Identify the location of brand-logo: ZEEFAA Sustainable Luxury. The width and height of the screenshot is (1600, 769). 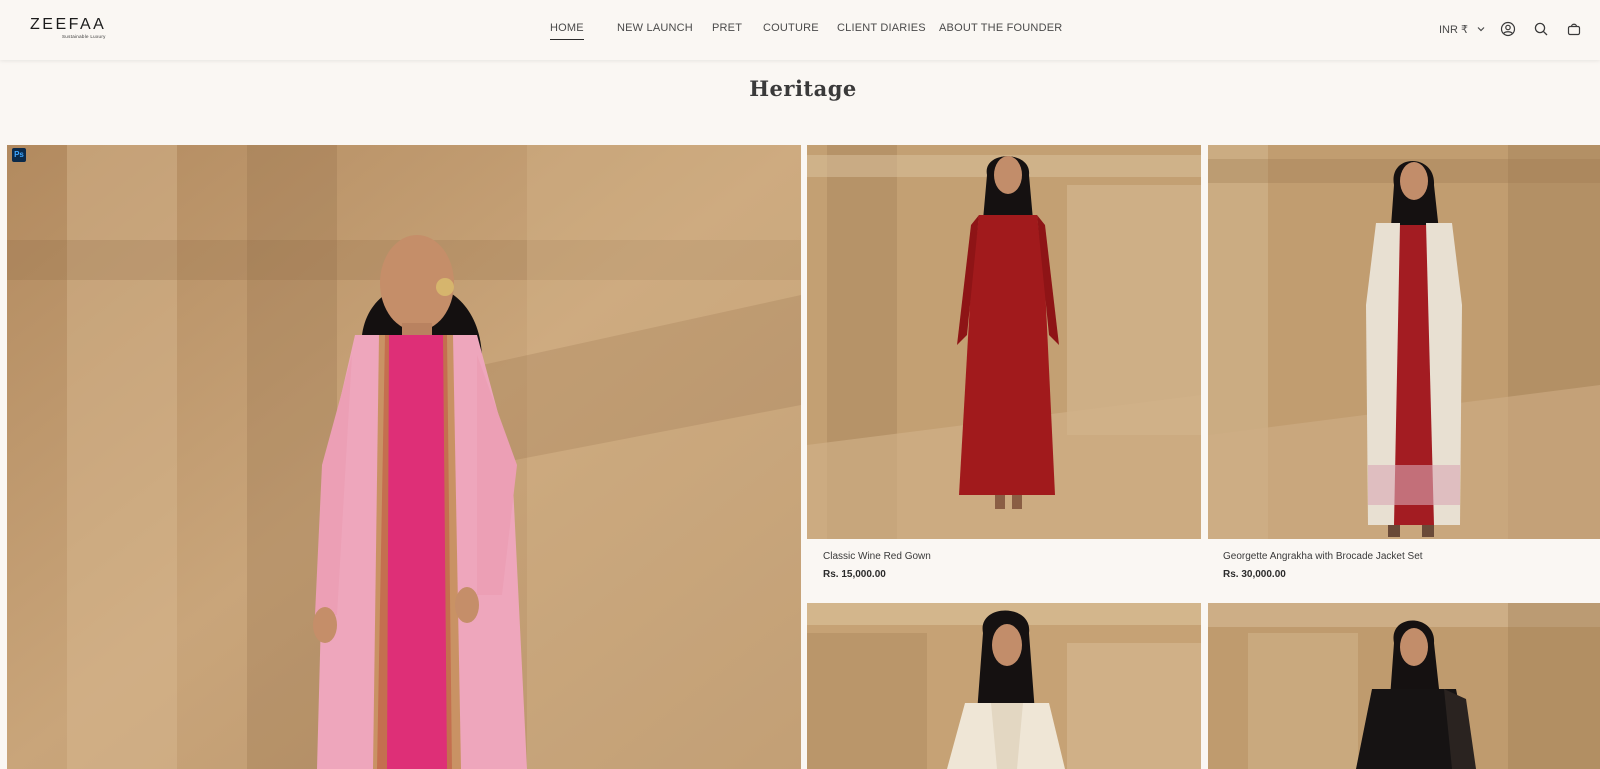
(68, 27).